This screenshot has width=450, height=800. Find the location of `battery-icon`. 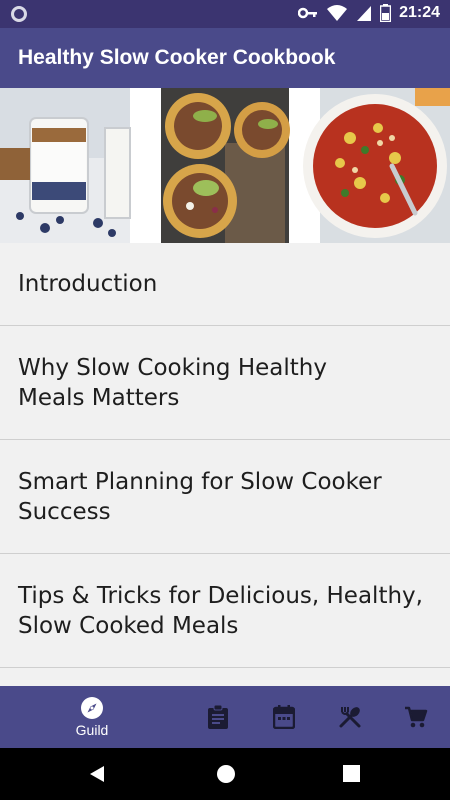

battery-icon is located at coordinates (386, 13).